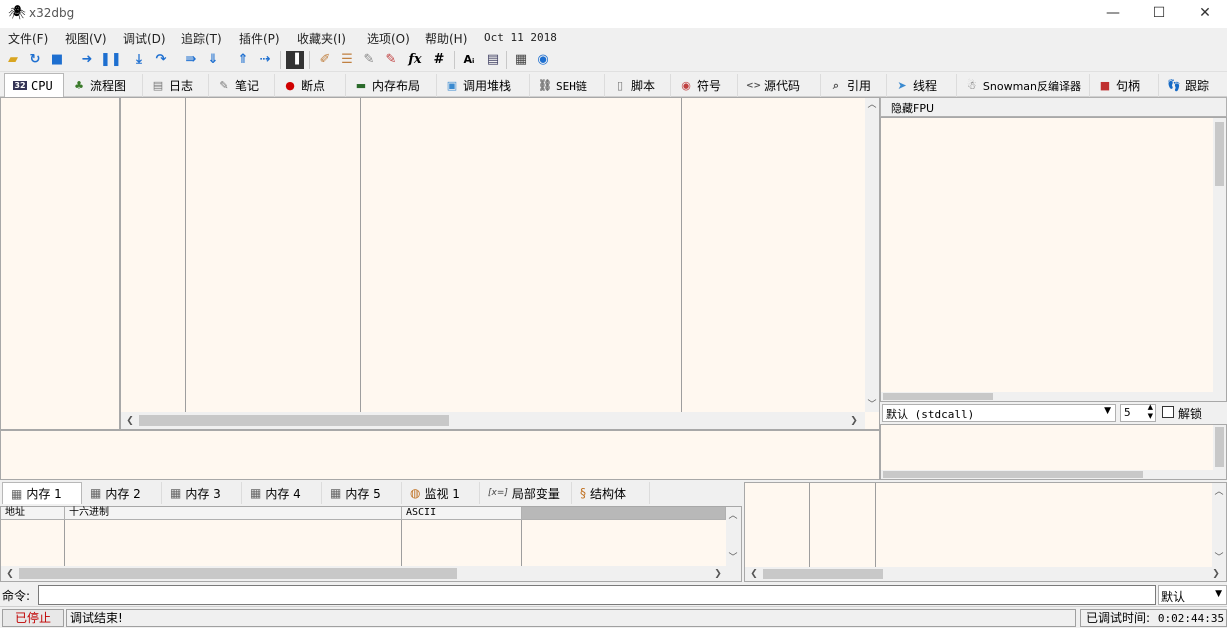 This screenshot has width=1227, height=628. What do you see at coordinates (526, 493) in the screenshot?
I see `tab-locals: [x=] 局部变量` at bounding box center [526, 493].